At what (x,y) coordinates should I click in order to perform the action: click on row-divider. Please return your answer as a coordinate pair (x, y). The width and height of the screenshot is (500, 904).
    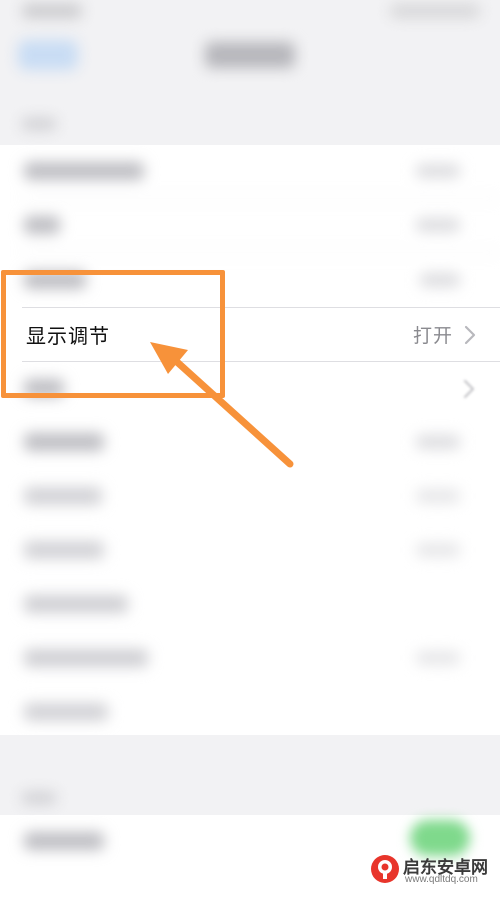
    Looking at the image, I should click on (261, 252).